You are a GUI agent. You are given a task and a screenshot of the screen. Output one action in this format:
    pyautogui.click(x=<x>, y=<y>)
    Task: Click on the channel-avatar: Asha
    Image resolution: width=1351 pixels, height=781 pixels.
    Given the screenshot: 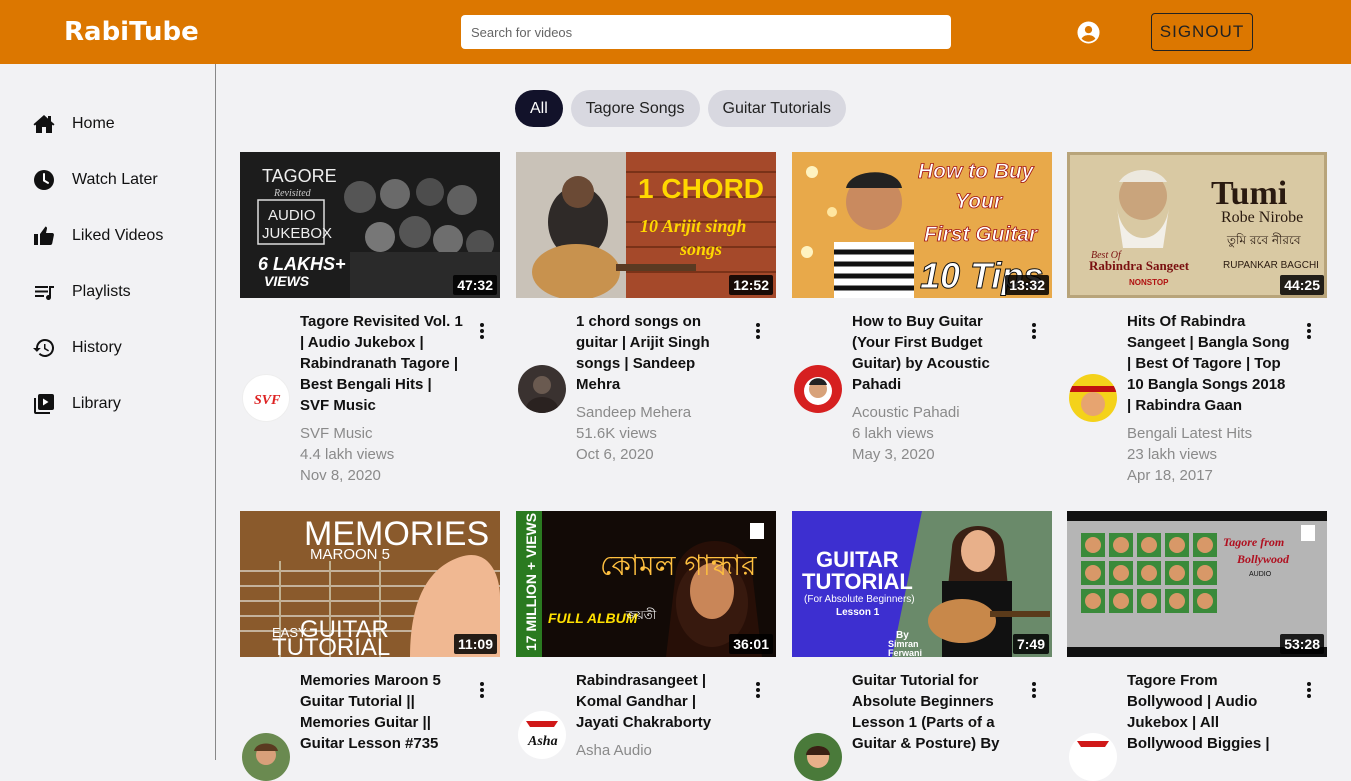 What is the action you would take?
    pyautogui.click(x=542, y=735)
    